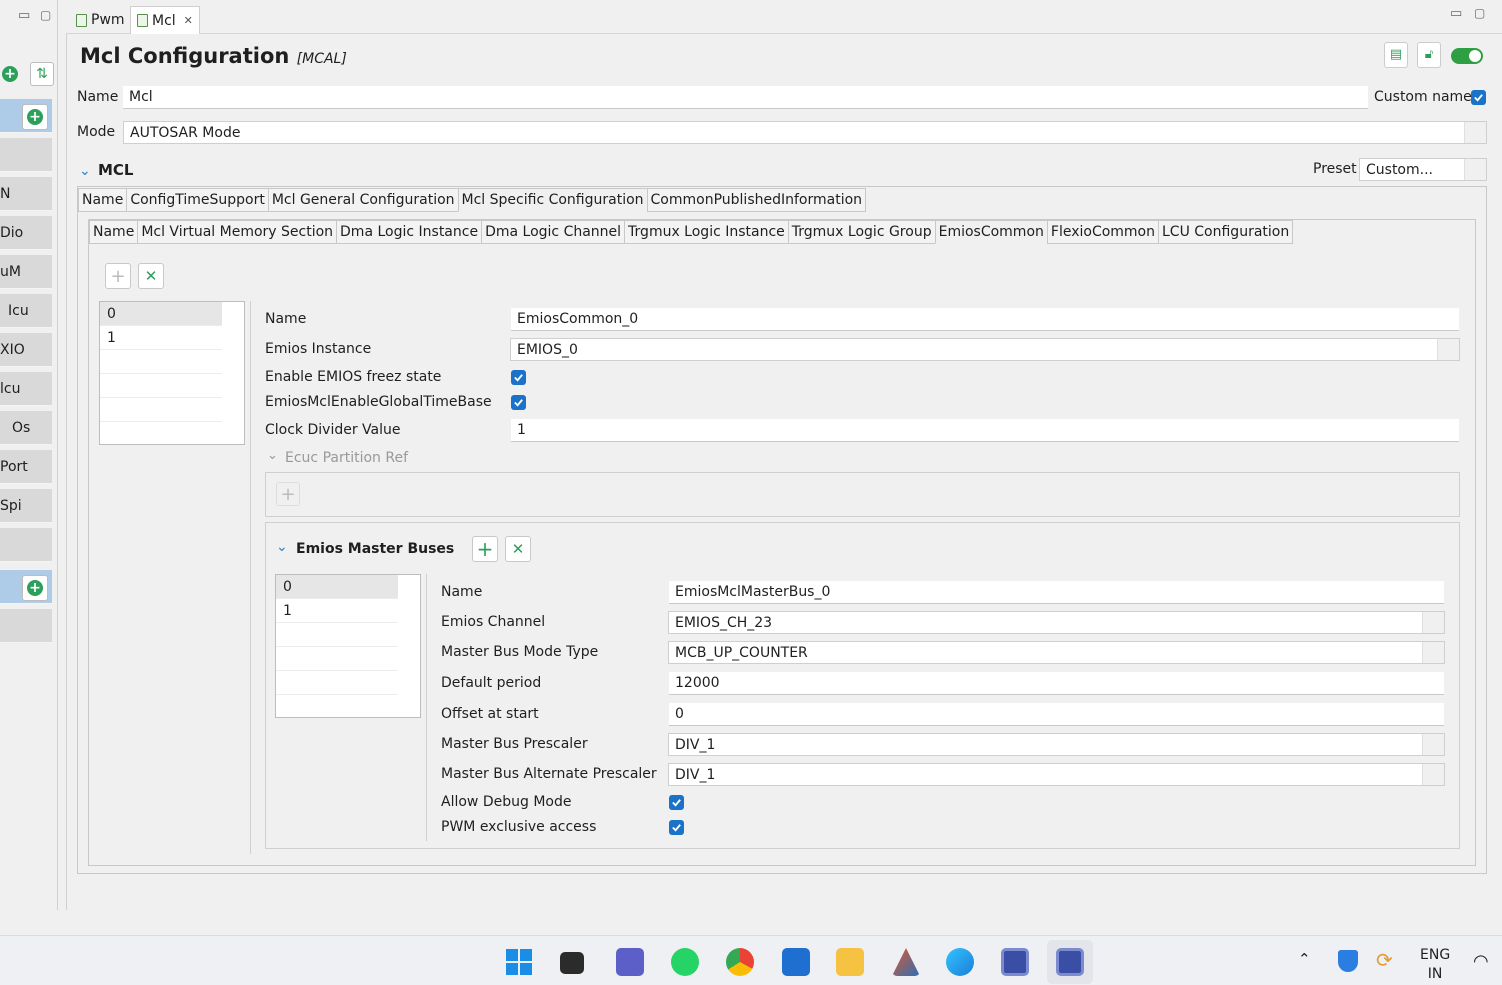 The height and width of the screenshot is (985, 1502). Describe the element at coordinates (490, 714) in the screenshot. I see `offset-label: Offset at start` at that location.